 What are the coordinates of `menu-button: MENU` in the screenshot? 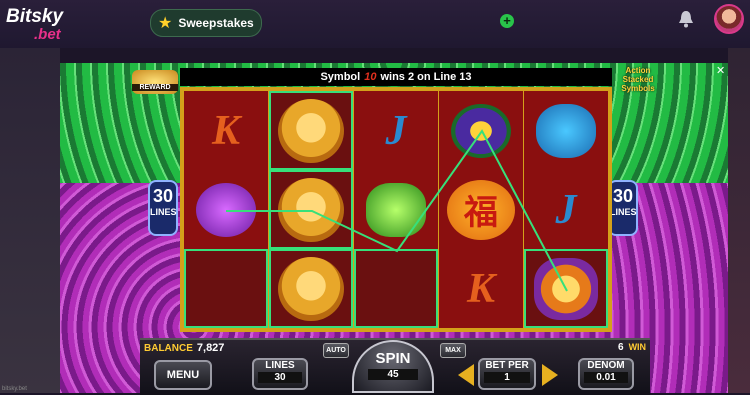 It's located at (183, 375).